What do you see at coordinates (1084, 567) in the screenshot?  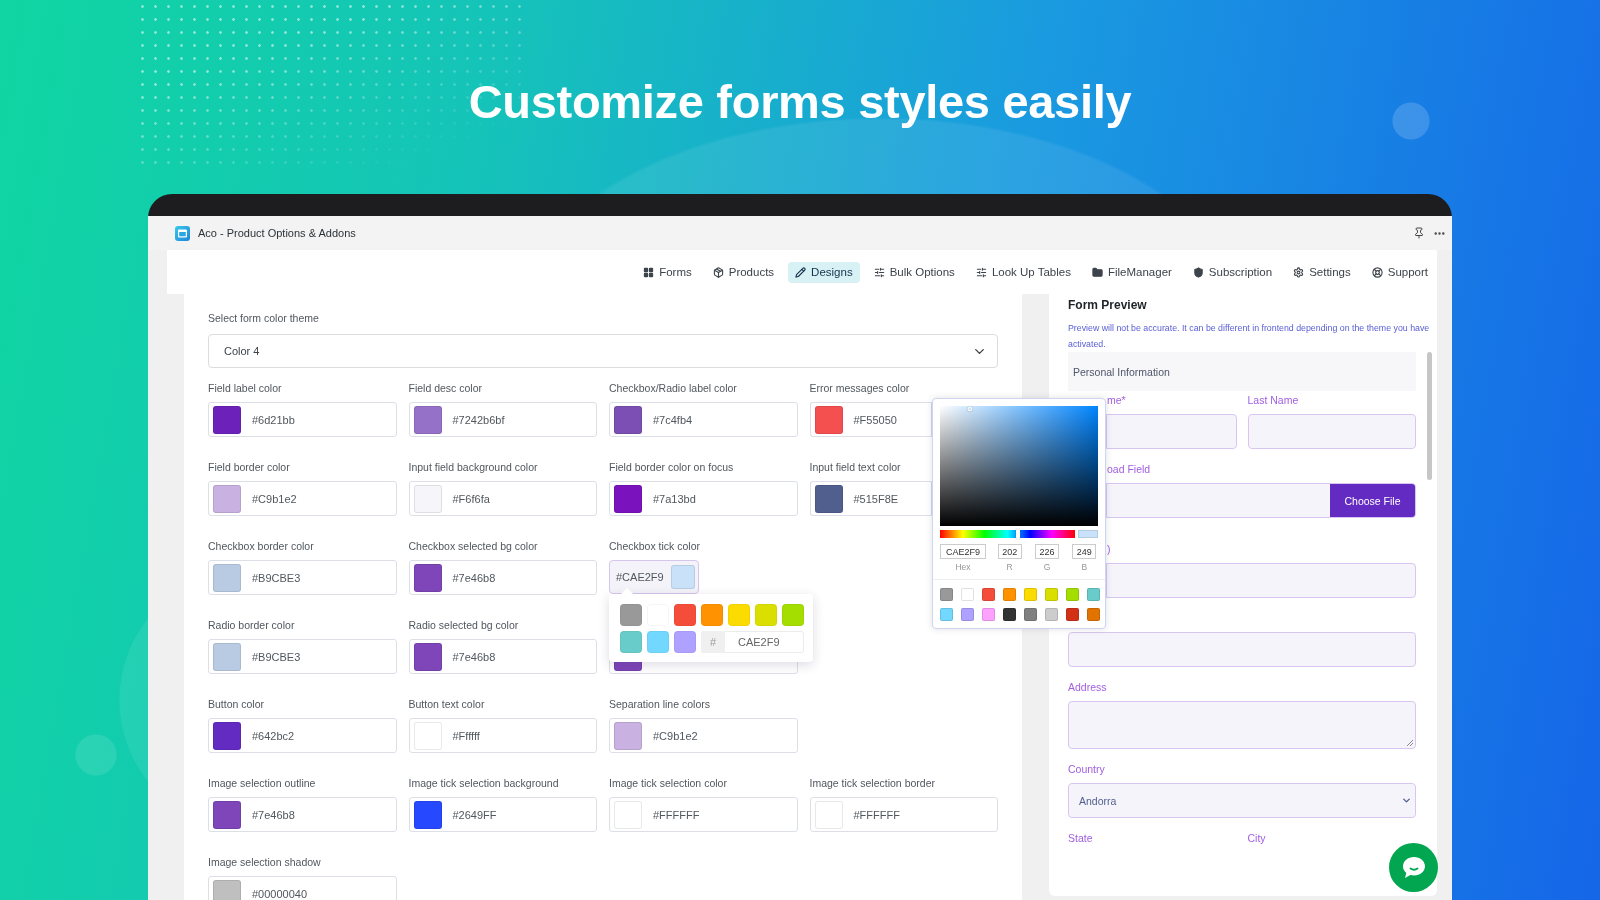 I see `input-caption: B` at bounding box center [1084, 567].